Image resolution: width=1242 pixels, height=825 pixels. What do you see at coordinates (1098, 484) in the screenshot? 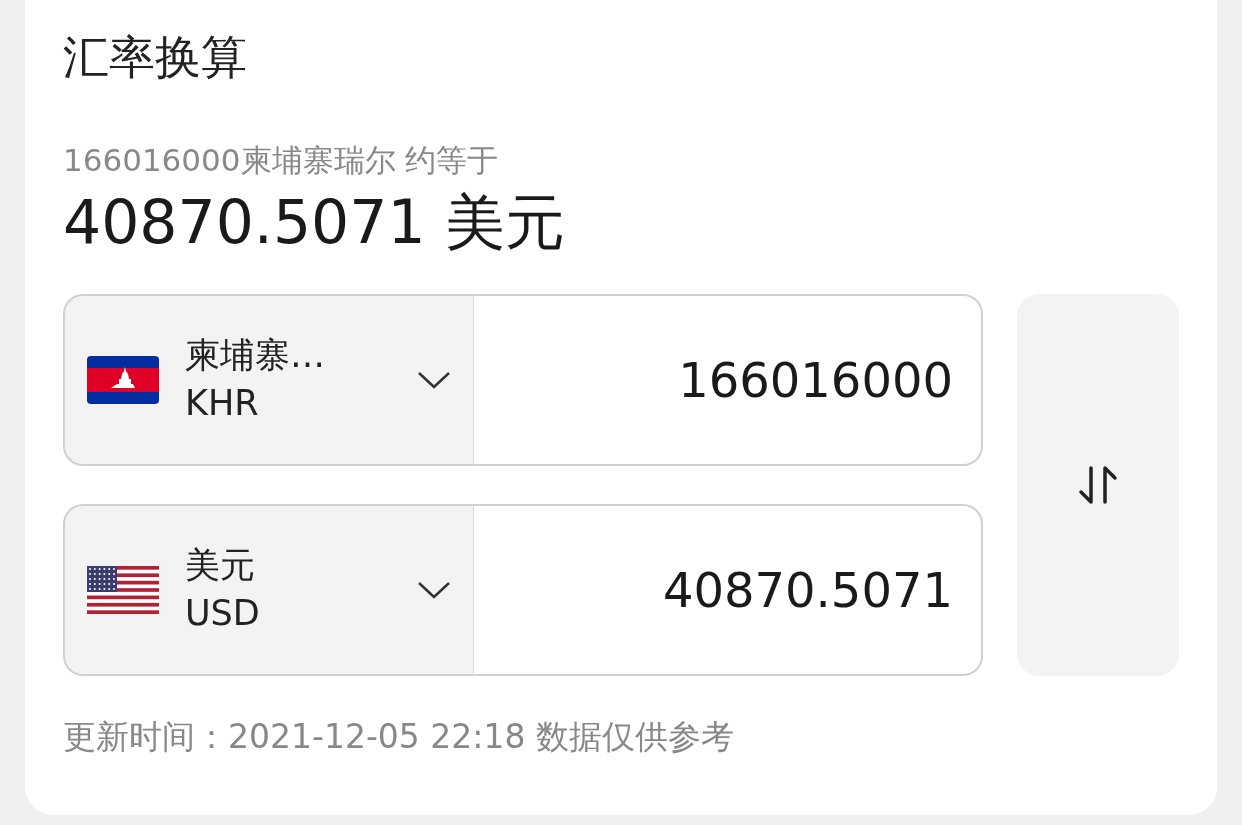
I see `swap-button` at bounding box center [1098, 484].